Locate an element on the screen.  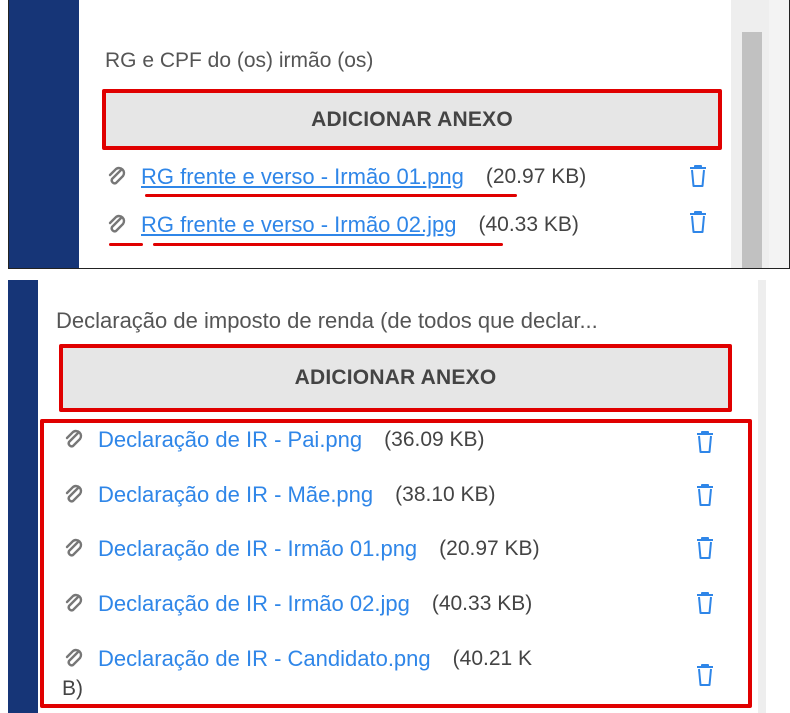
attachment-row: Declaração de IR - Mãe.png (38.10 KB) is located at coordinates (280, 495).